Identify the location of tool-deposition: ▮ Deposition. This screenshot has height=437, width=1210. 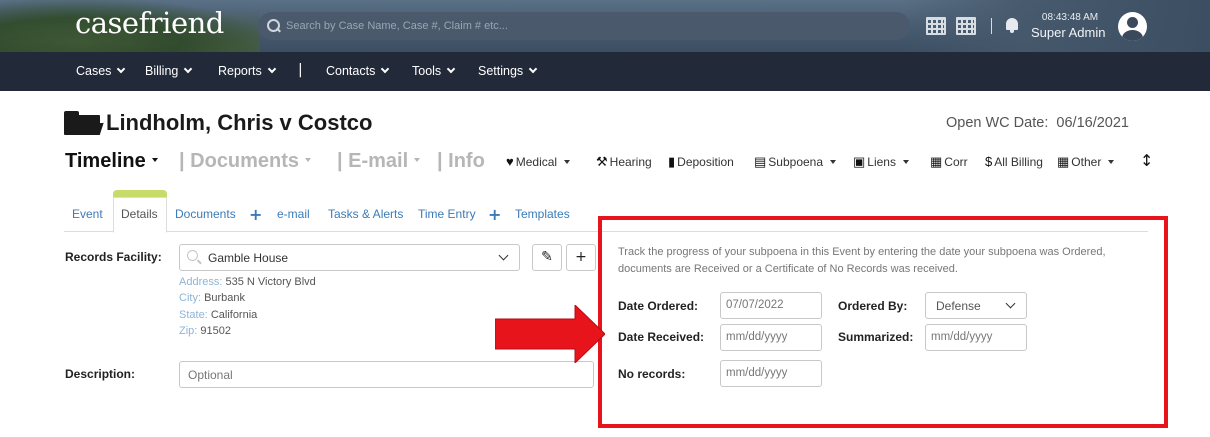
(701, 162).